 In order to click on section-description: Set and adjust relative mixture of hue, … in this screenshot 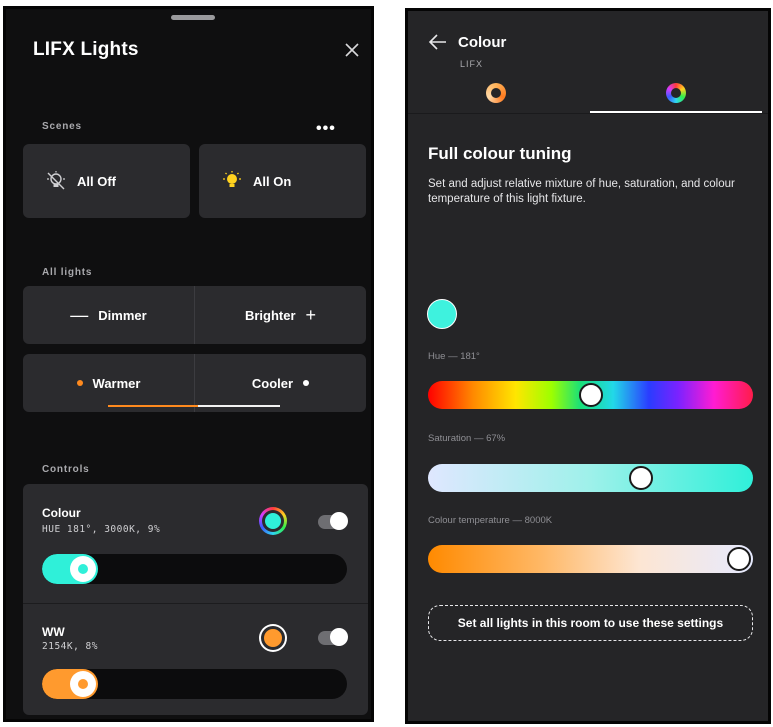, I will do `click(581, 191)`.